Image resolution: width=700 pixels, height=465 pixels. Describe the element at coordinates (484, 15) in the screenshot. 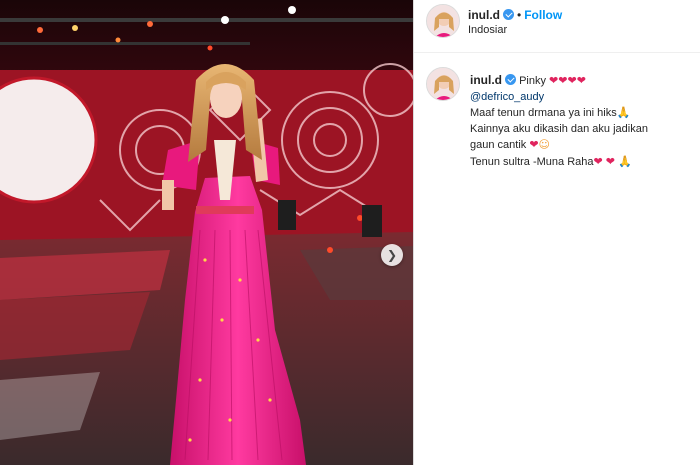

I see `header-username: inul.d` at that location.